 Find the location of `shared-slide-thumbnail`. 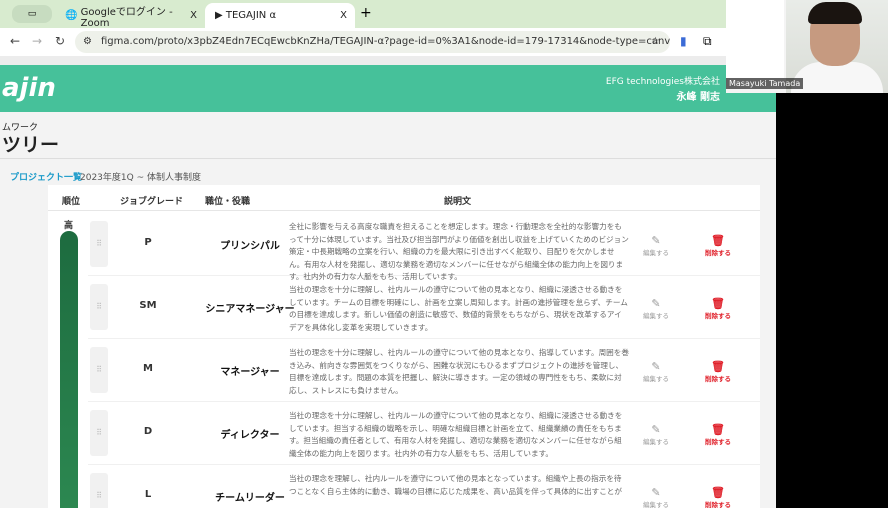

shared-slide-thumbnail is located at coordinates (755, 39).